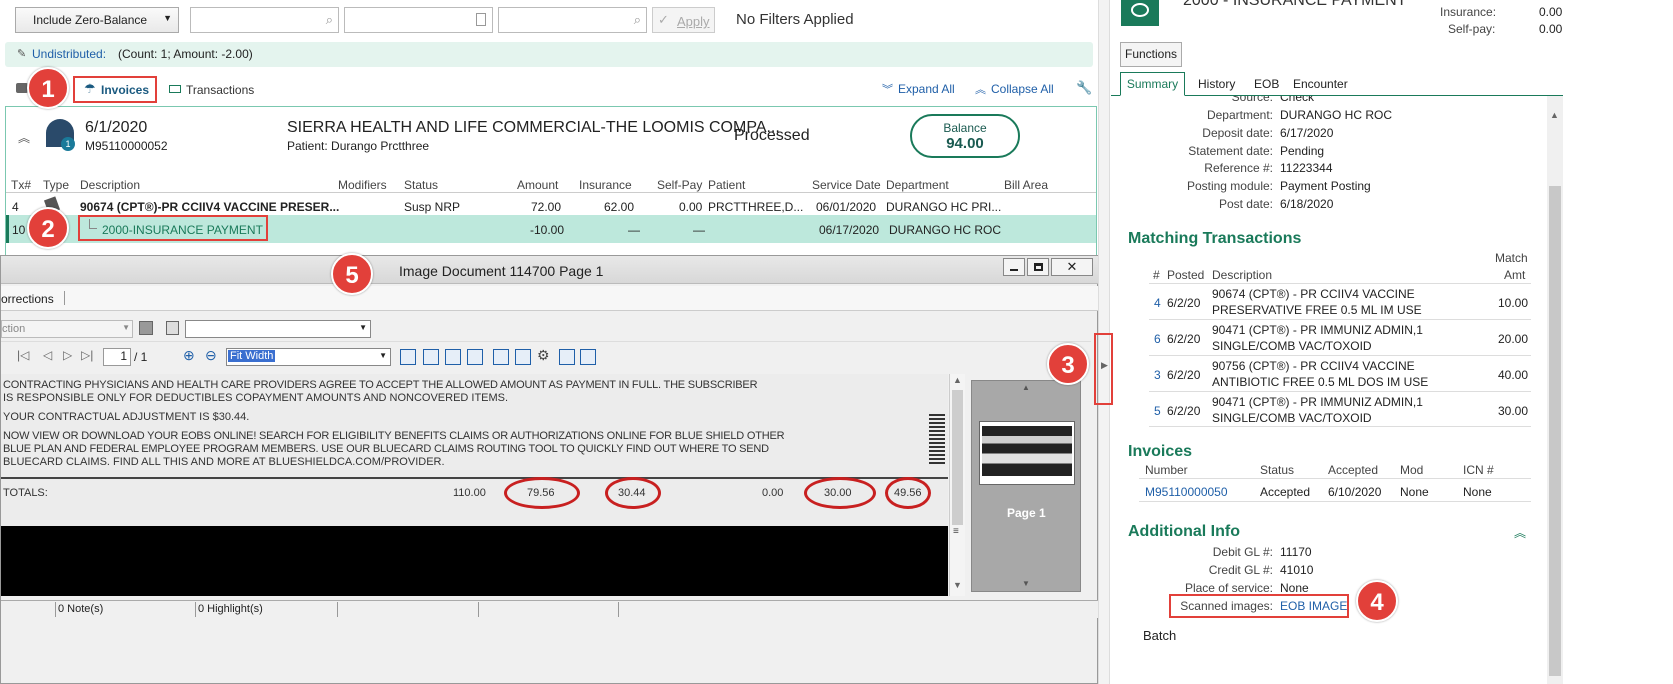 This screenshot has height=684, width=1673. Describe the element at coordinates (431, 357) in the screenshot. I see `fit-width-icon` at that location.